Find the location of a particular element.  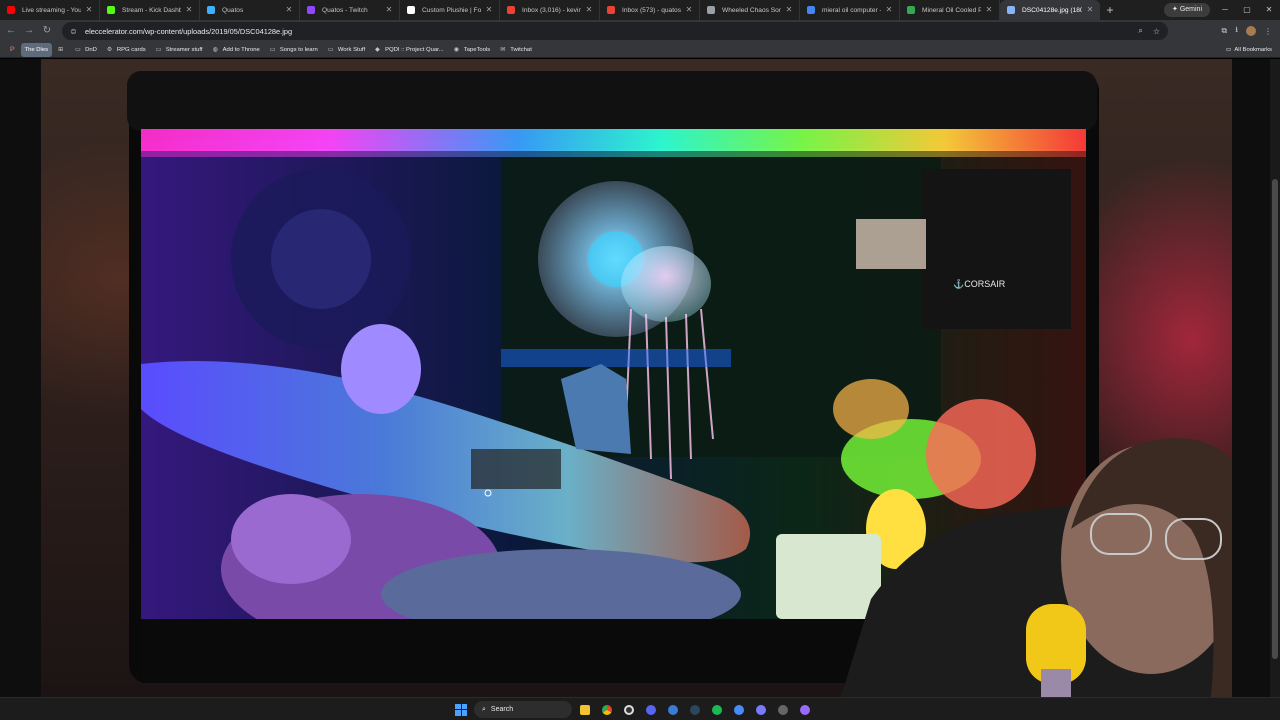

bookmark-item: ◉ TapeTools is located at coordinates (472, 50).